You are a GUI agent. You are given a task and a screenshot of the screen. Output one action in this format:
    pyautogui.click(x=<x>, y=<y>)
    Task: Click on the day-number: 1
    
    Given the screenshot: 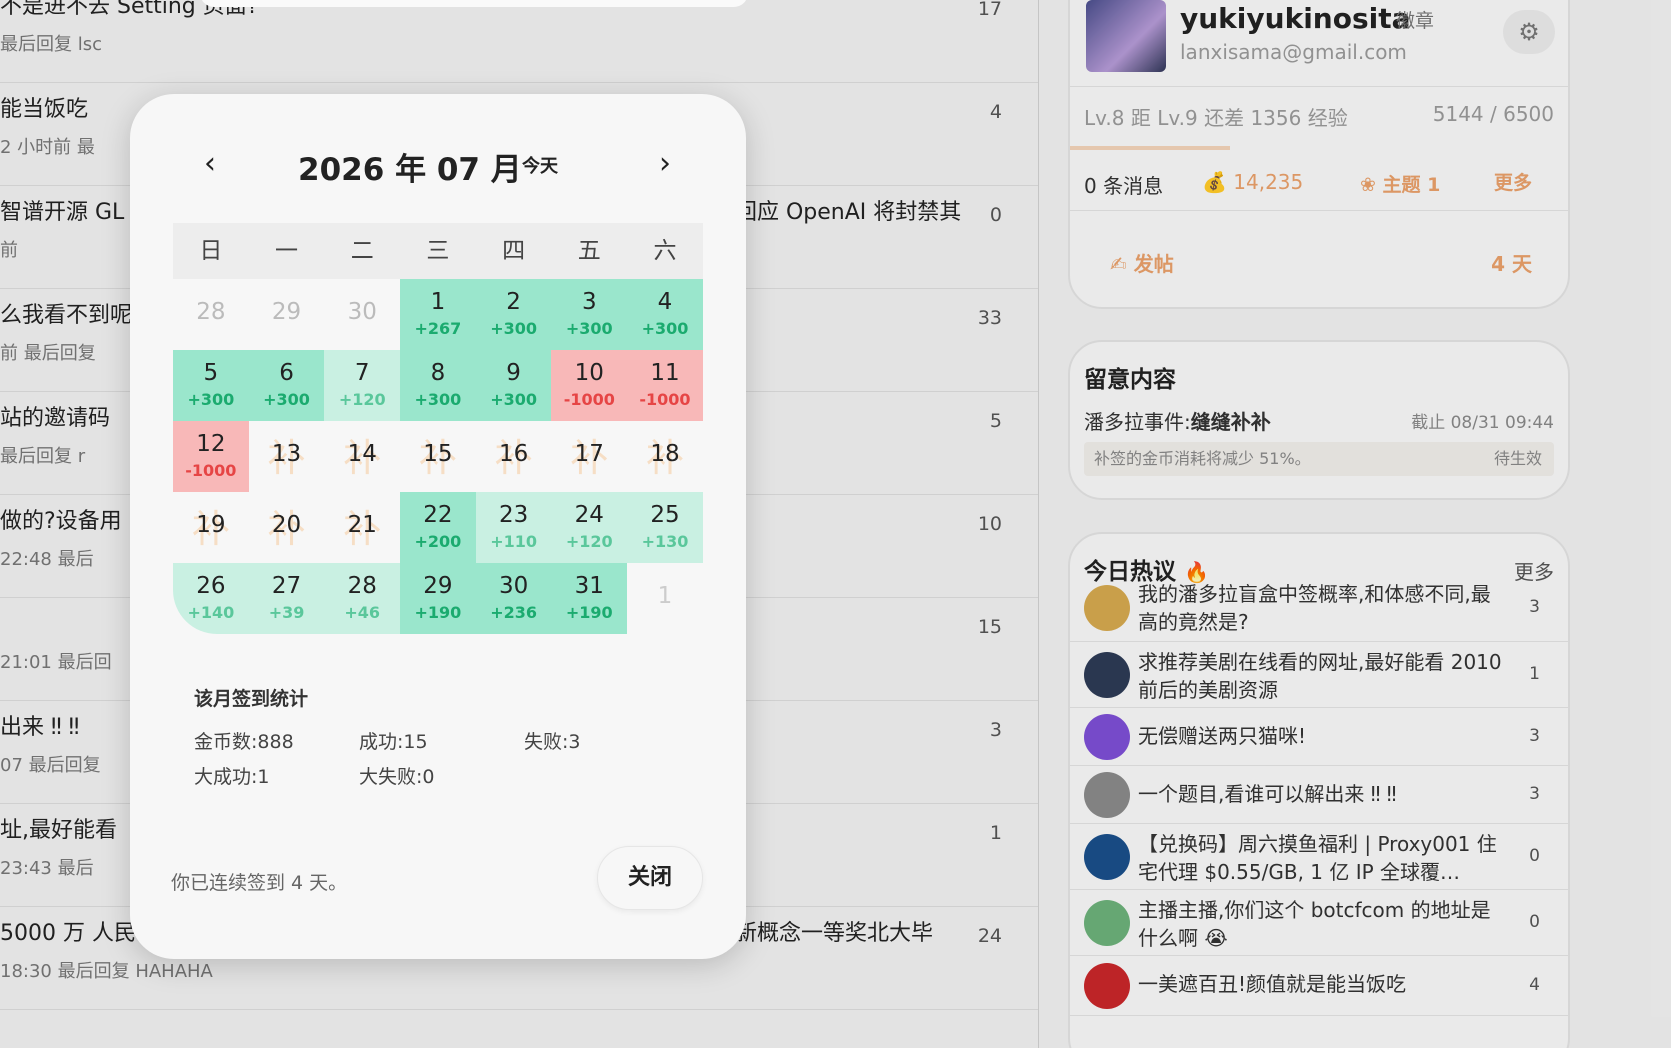 What is the action you would take?
    pyautogui.click(x=438, y=302)
    